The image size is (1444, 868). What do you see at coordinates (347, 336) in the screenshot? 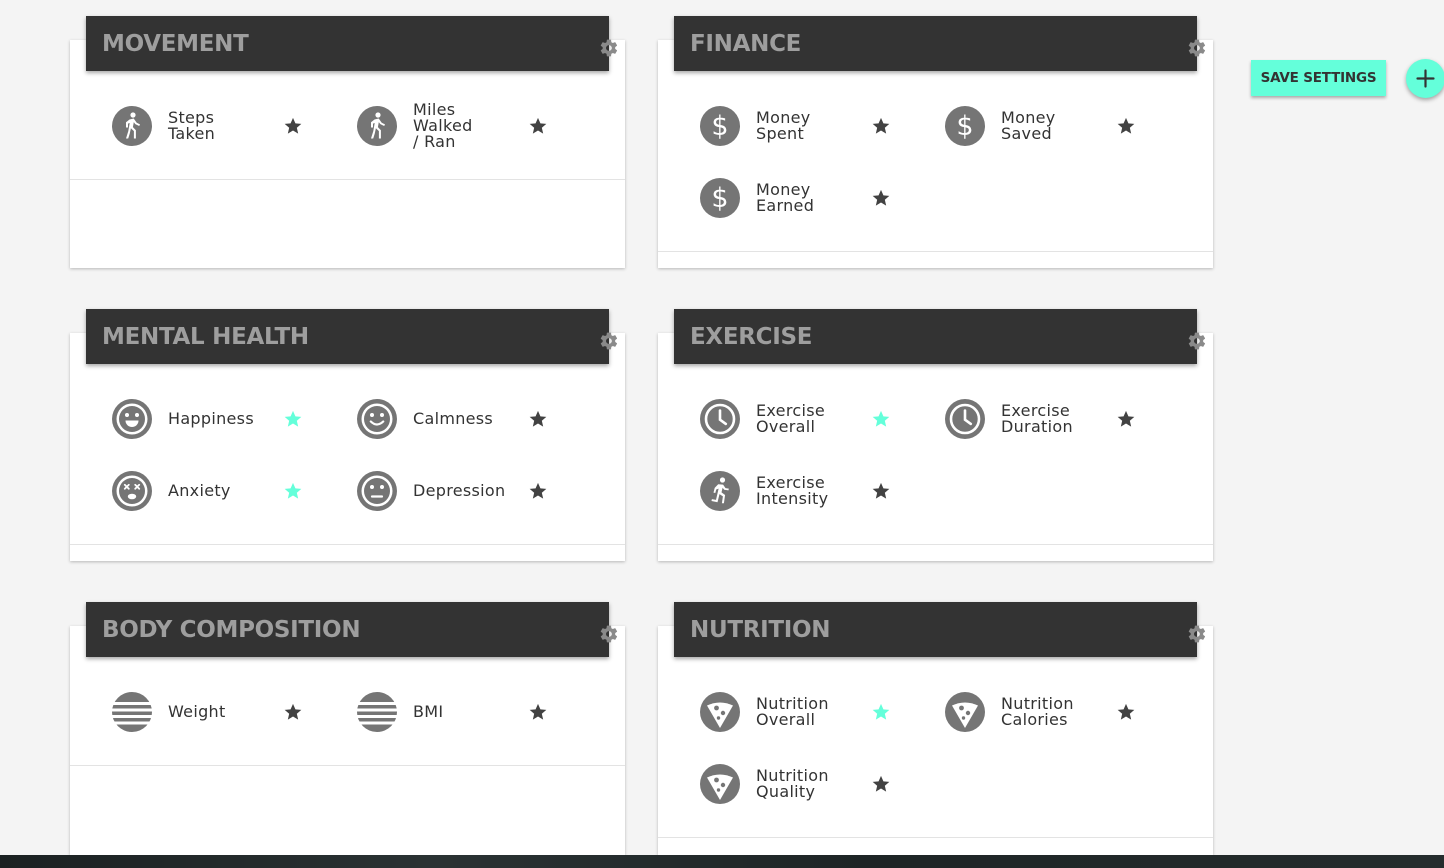
I see `card-header: MENTAL HEALTH` at bounding box center [347, 336].